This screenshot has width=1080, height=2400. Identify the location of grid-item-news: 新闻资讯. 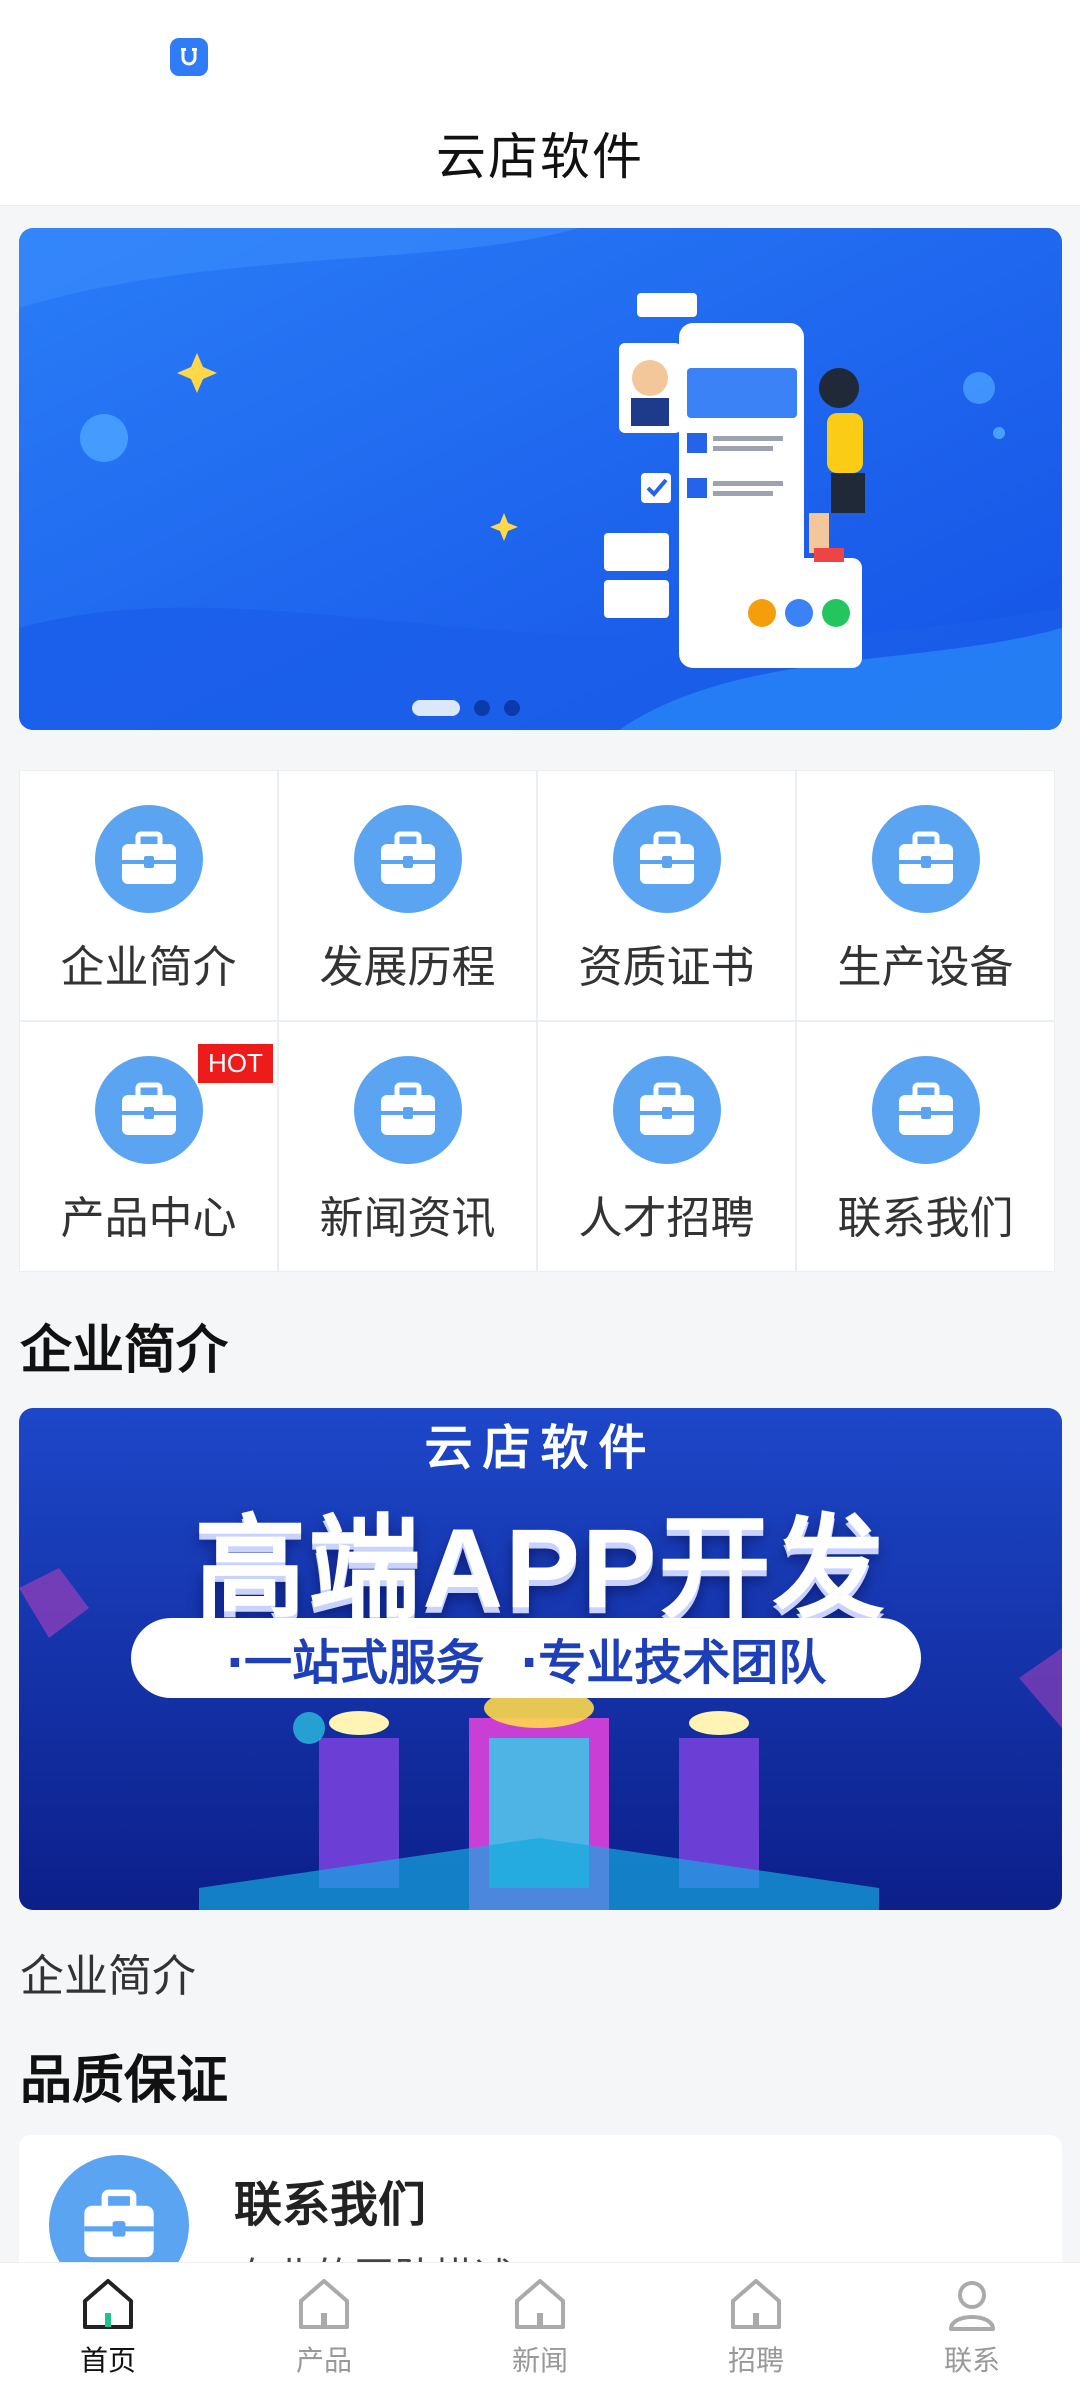
(407, 1146).